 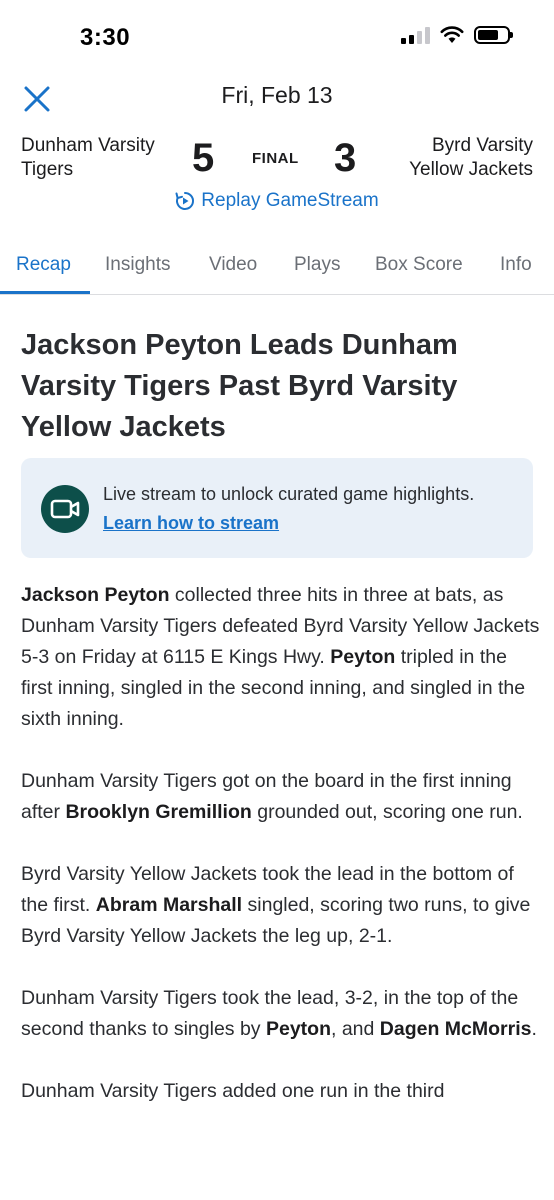 I want to click on cellular-signal-icon, so click(x=415, y=35).